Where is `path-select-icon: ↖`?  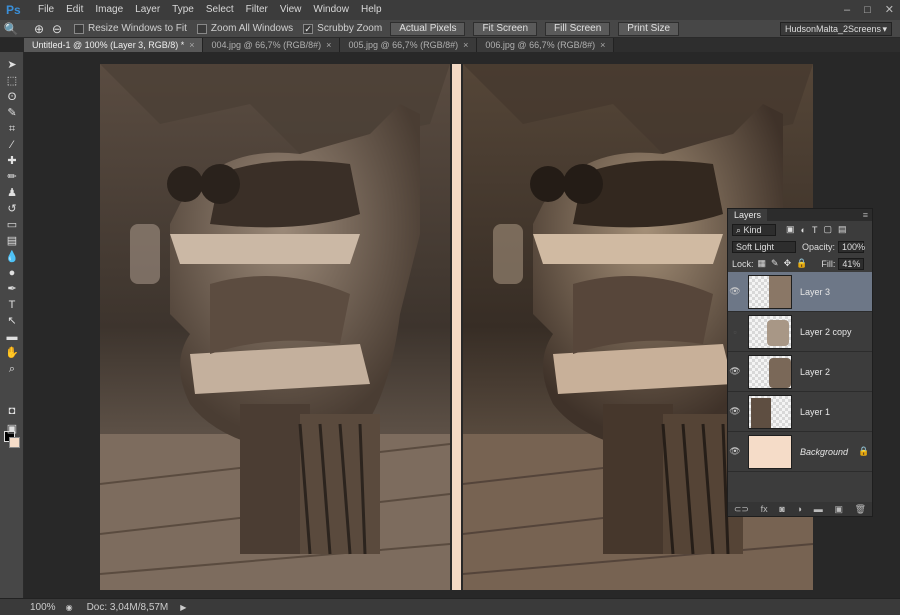
path-select-icon: ↖ is located at coordinates (12, 321).